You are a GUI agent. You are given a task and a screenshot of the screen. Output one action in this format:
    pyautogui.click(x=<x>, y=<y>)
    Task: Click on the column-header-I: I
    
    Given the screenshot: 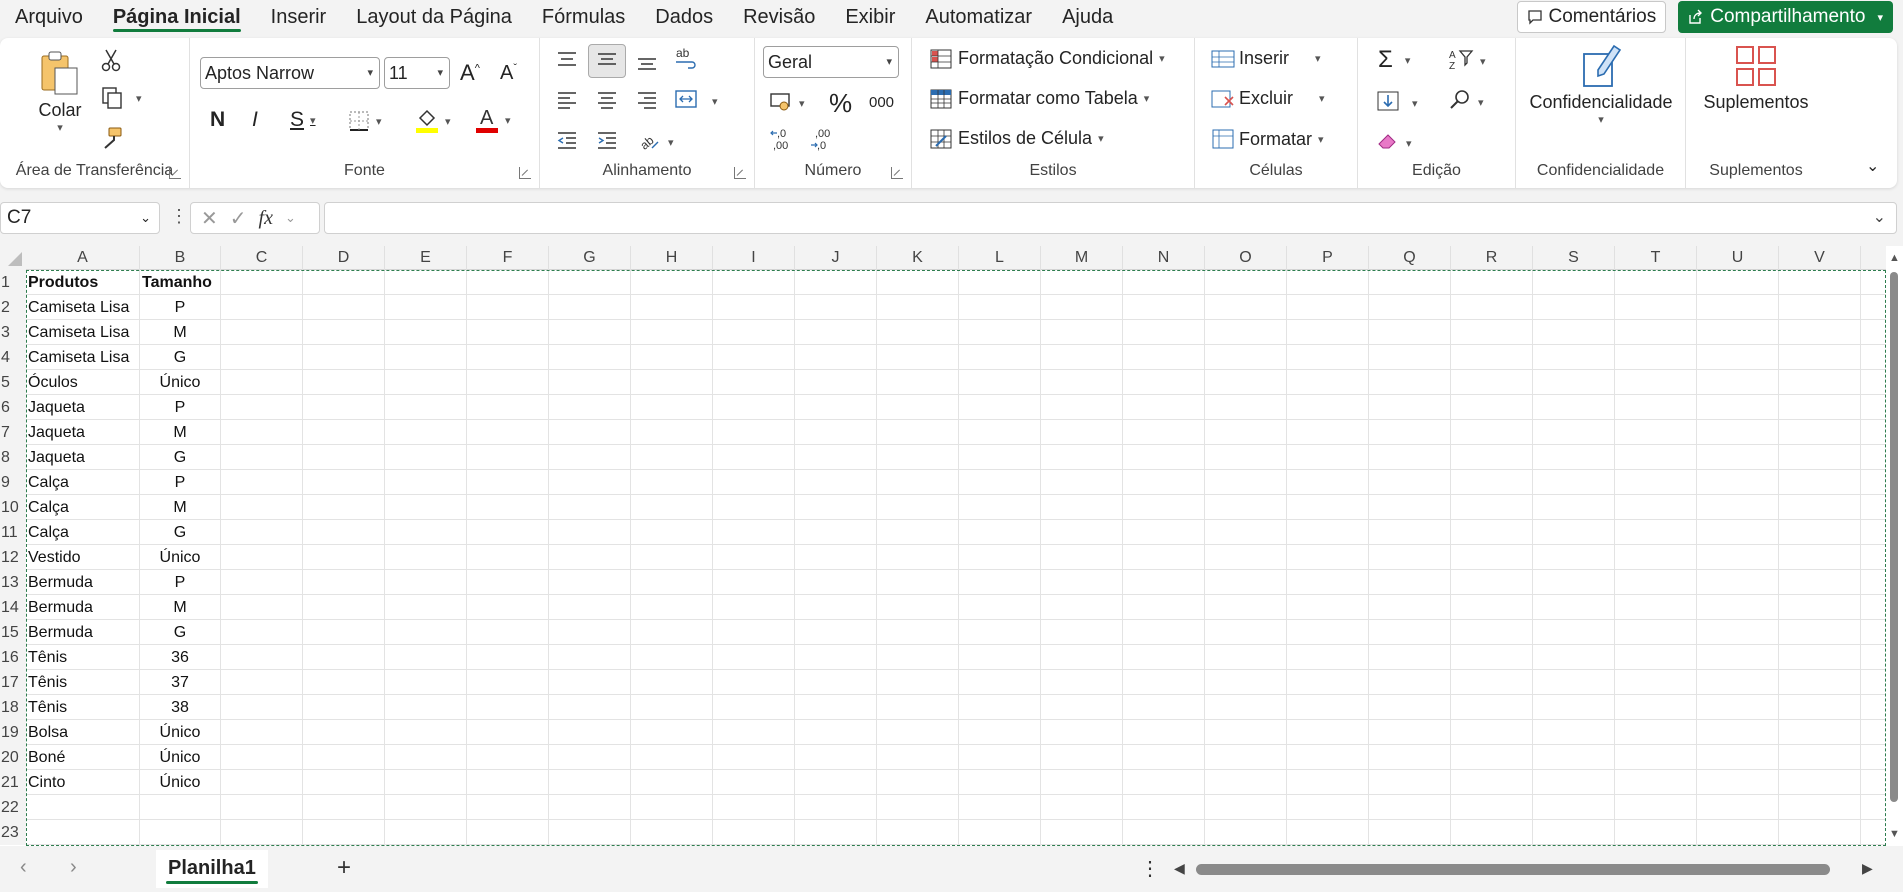 What is the action you would take?
    pyautogui.click(x=754, y=258)
    